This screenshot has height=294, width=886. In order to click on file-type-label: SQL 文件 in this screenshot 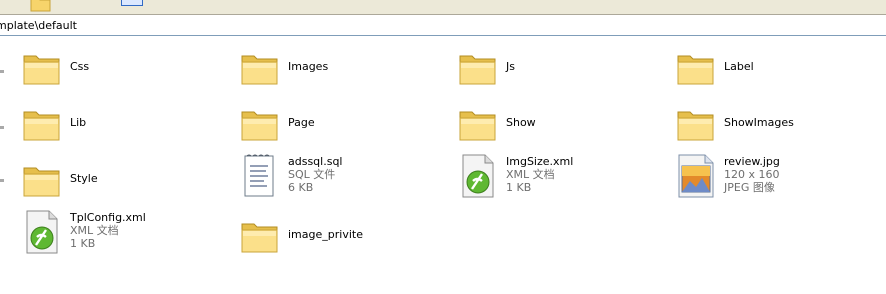, I will do `click(312, 174)`.